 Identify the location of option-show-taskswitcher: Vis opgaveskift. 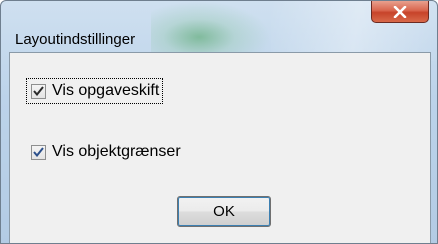
(95, 91).